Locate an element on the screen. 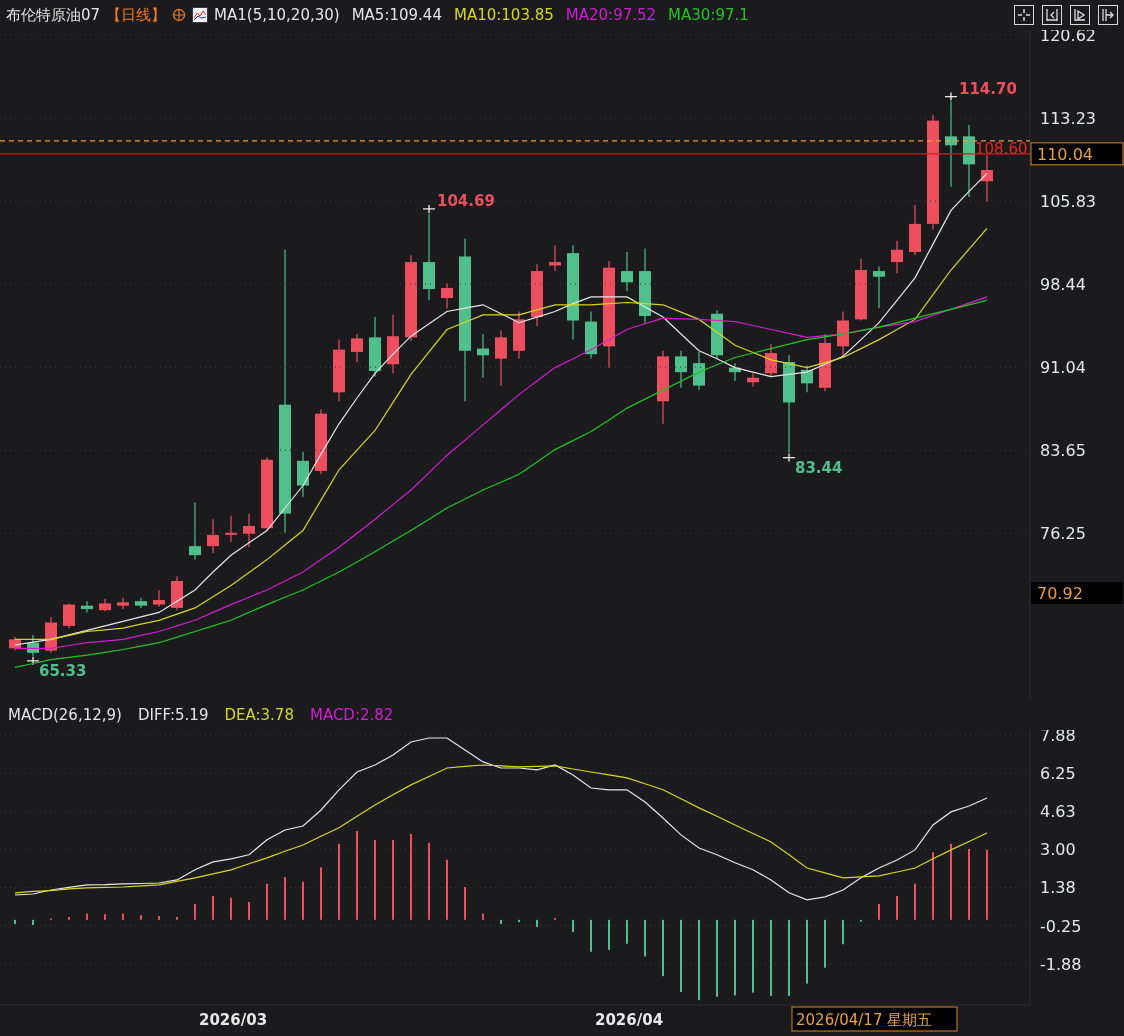  axis-label: 76.25 is located at coordinates (1063, 534).